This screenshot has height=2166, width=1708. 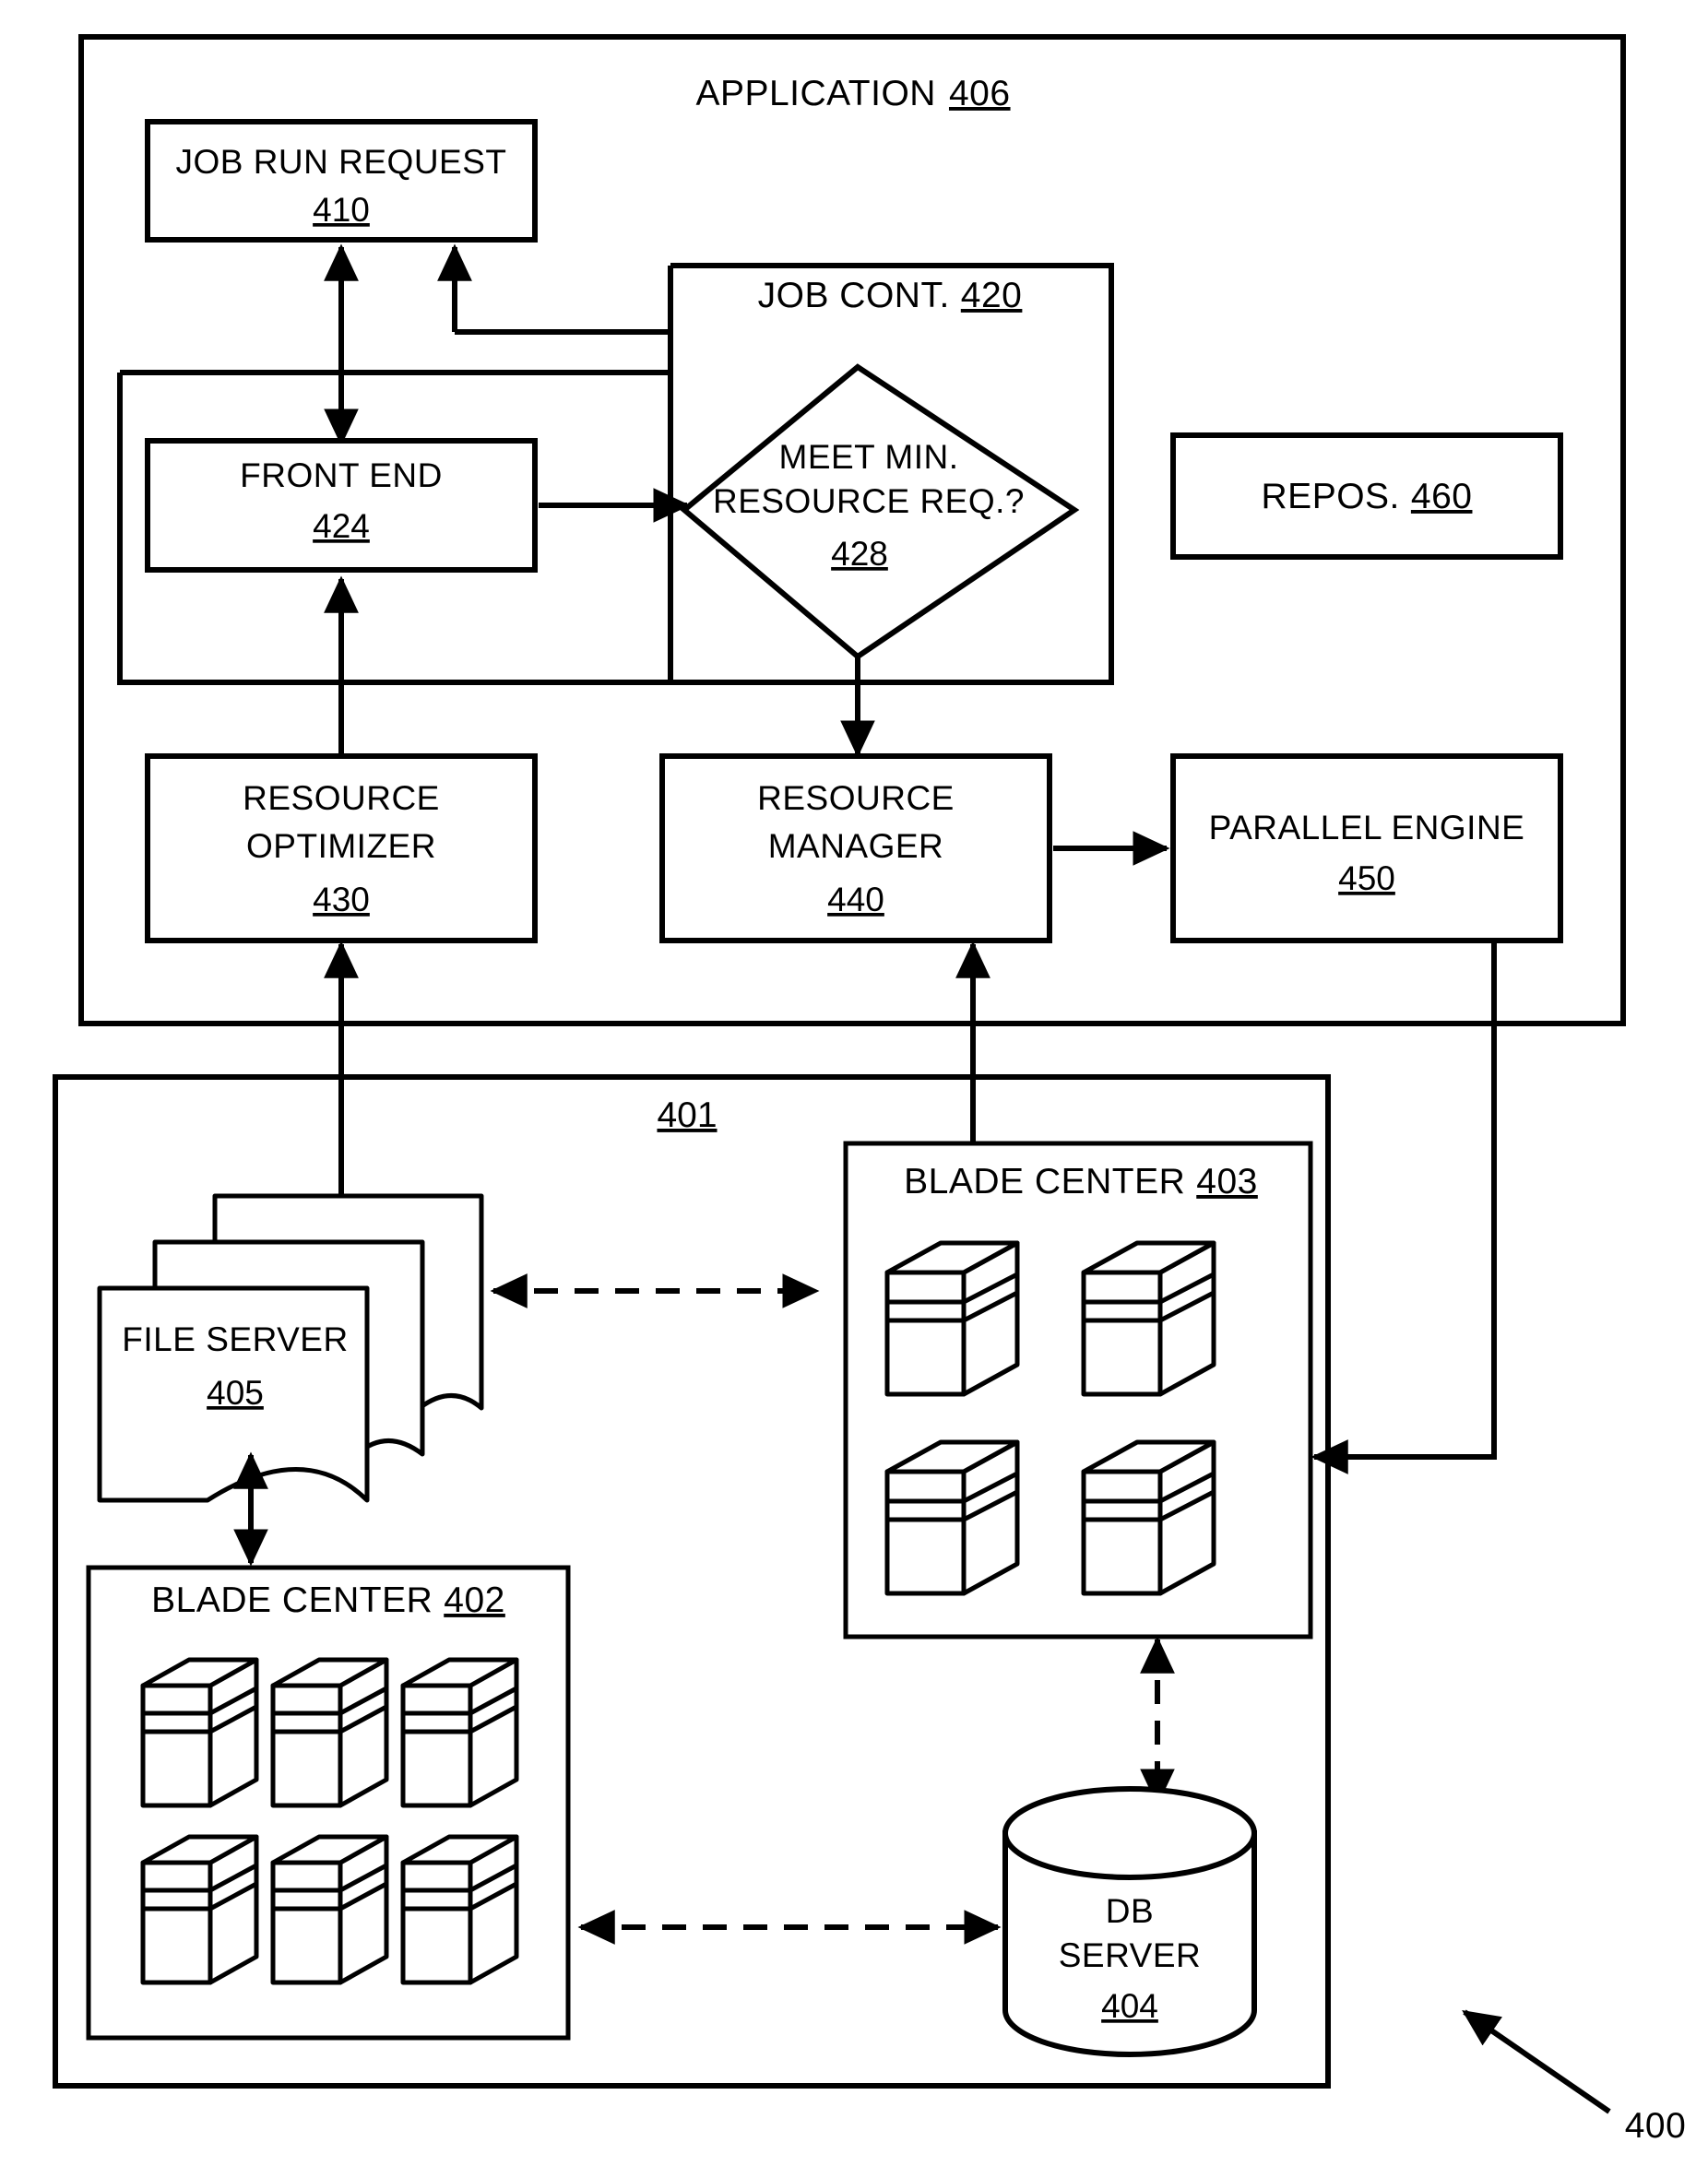 I want to click on resource-optimizer-label-line2: OPTIMIZER, so click(x=341, y=846).